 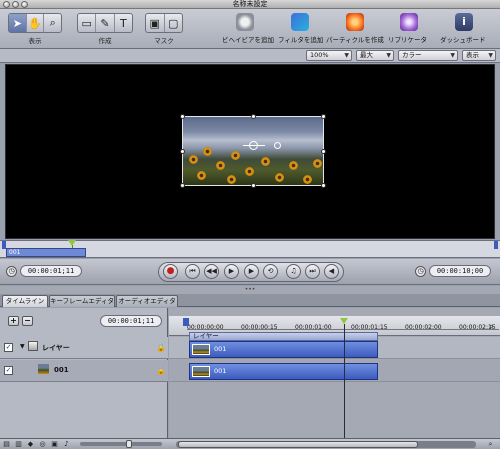 I want to click on disclosure-triangle-icon: ▼, so click(x=22, y=346).